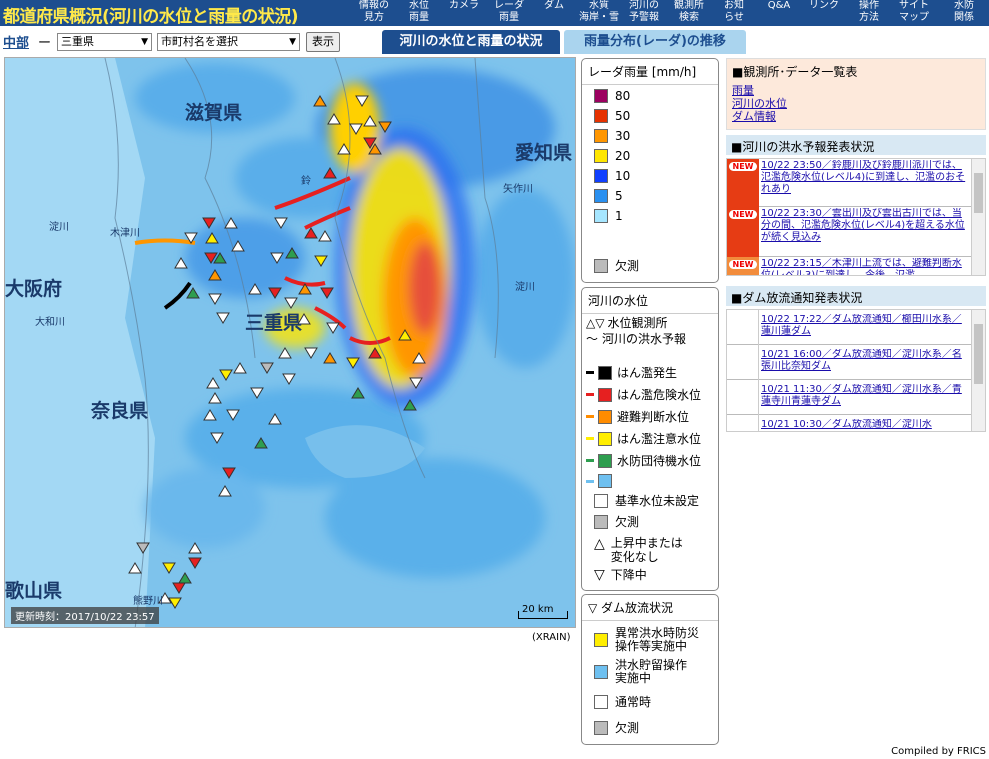 The width and height of the screenshot is (989, 759). Describe the element at coordinates (865, 398) in the screenshot. I see `dam-news-text: 10/21 11:30／ダム放流通知／淀川水系／青蓮寺川青蓮寺ダム` at that location.